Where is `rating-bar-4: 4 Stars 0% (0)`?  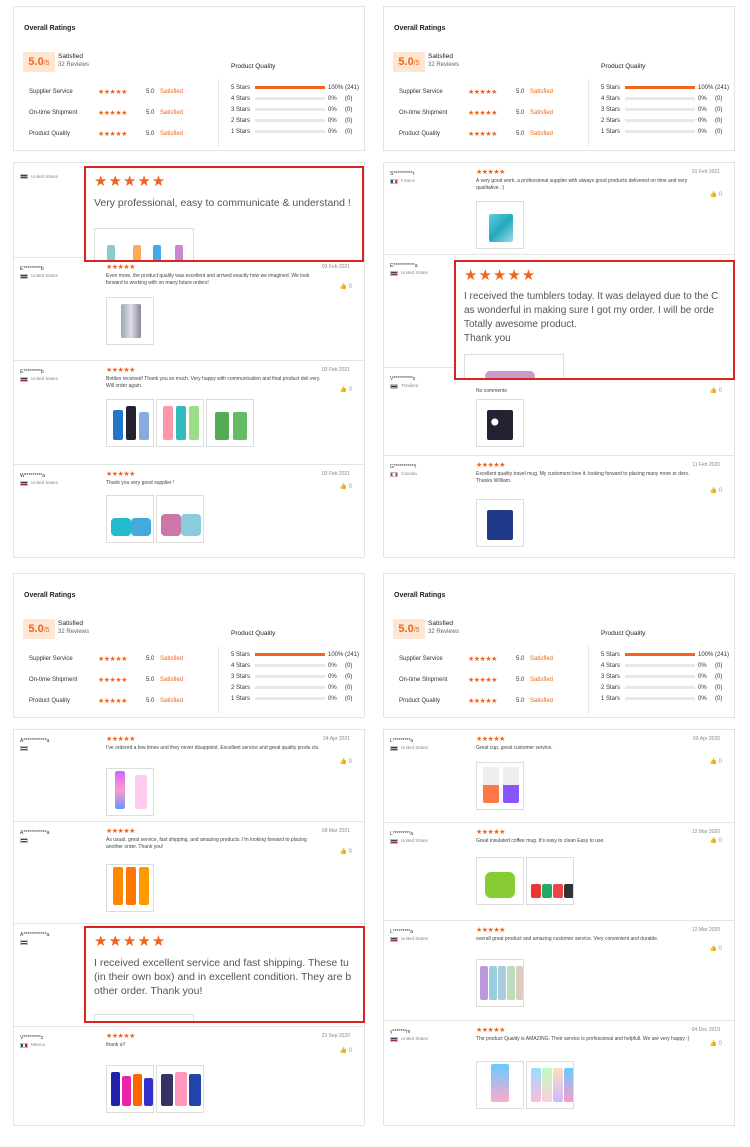 rating-bar-4: 4 Stars 0% (0) is located at coordinates (662, 665).